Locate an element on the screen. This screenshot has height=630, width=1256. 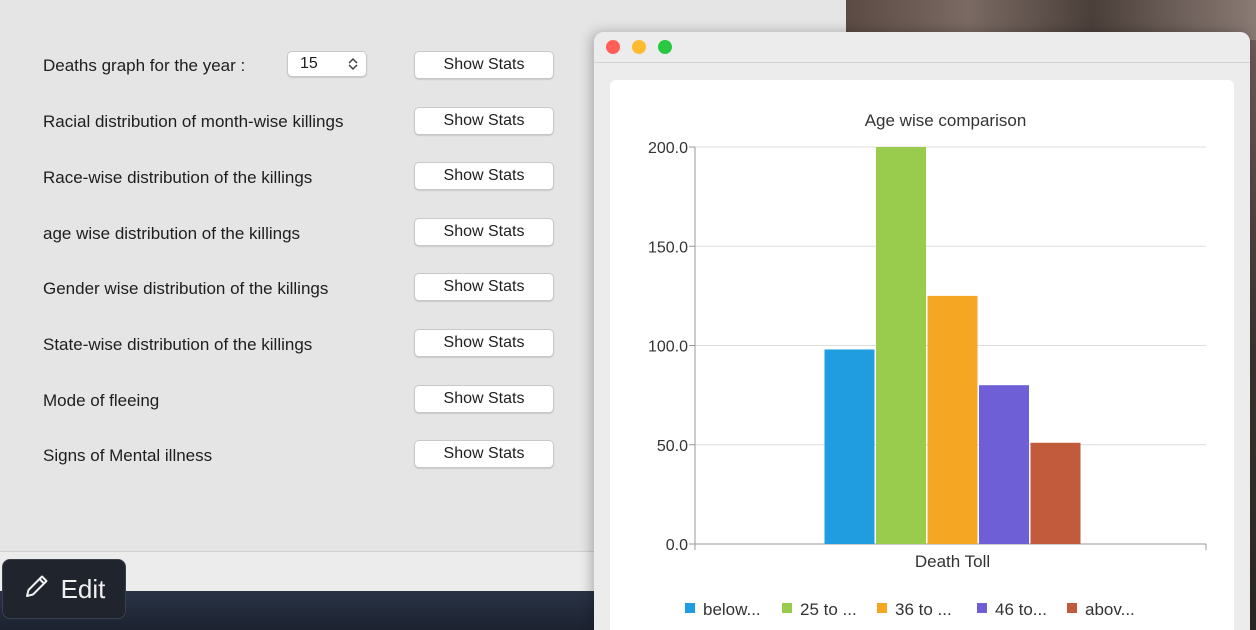
row-label-gender-wise: Gender wise distribution of the killings is located at coordinates (186, 288).